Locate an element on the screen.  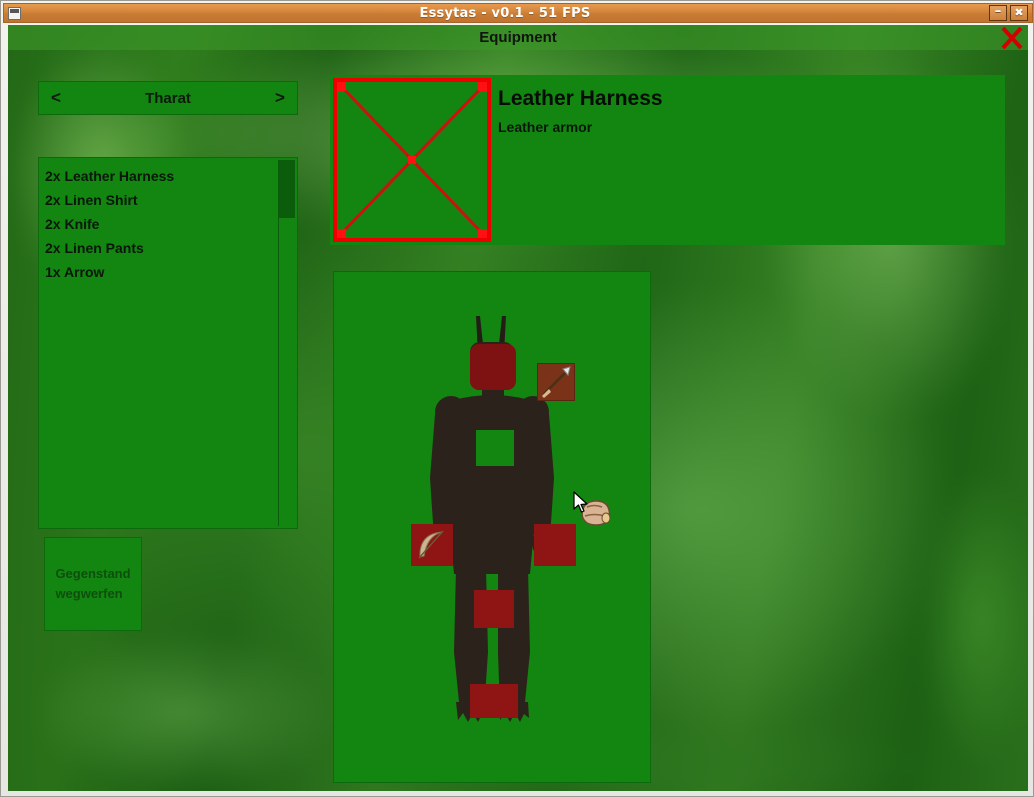
drop-item-label-line1: Gegenstand is located at coordinates (93, 573).